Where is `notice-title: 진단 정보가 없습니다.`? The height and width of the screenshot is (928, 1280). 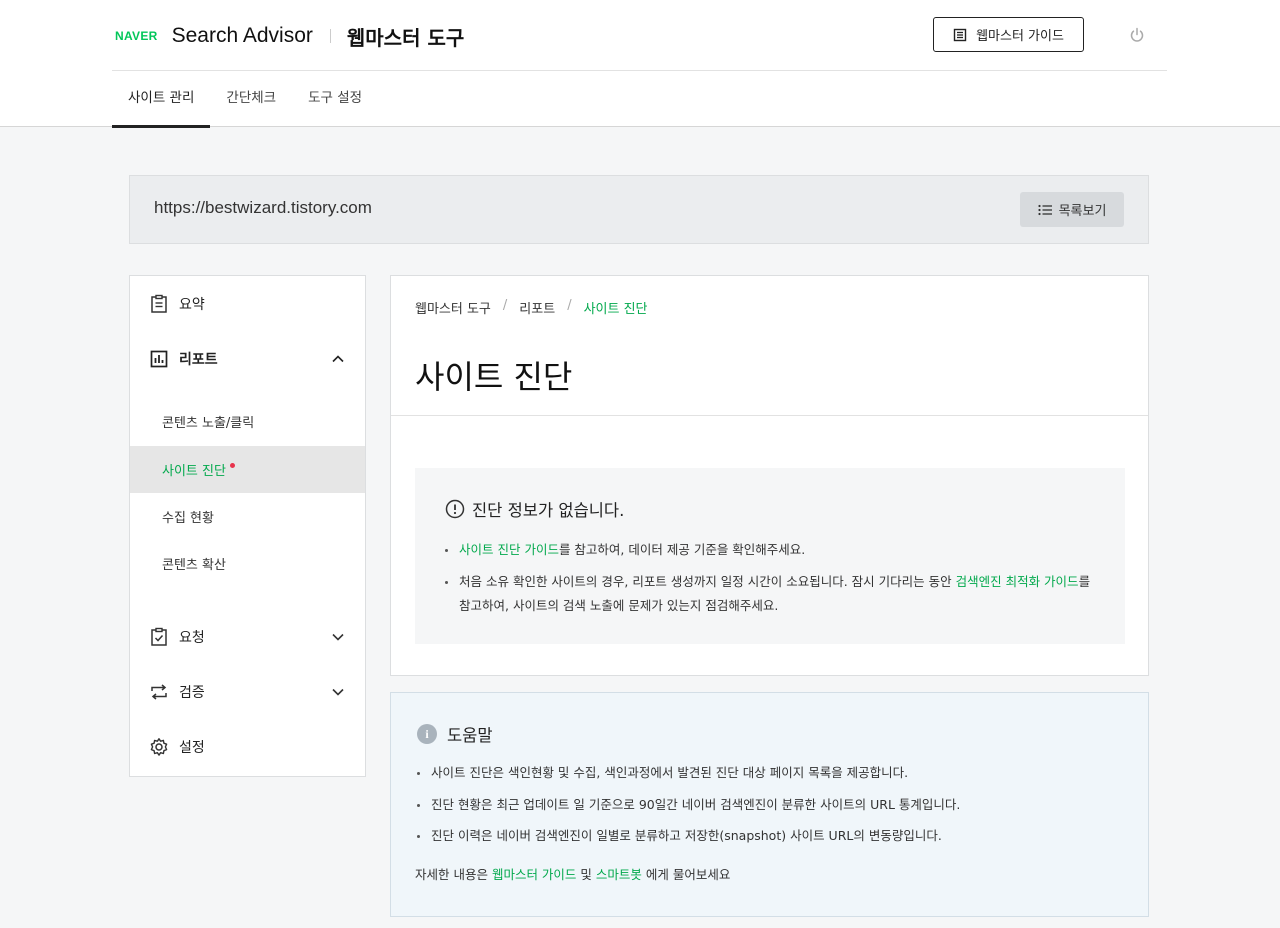
notice-title: 진단 정보가 없습니다. is located at coordinates (548, 510).